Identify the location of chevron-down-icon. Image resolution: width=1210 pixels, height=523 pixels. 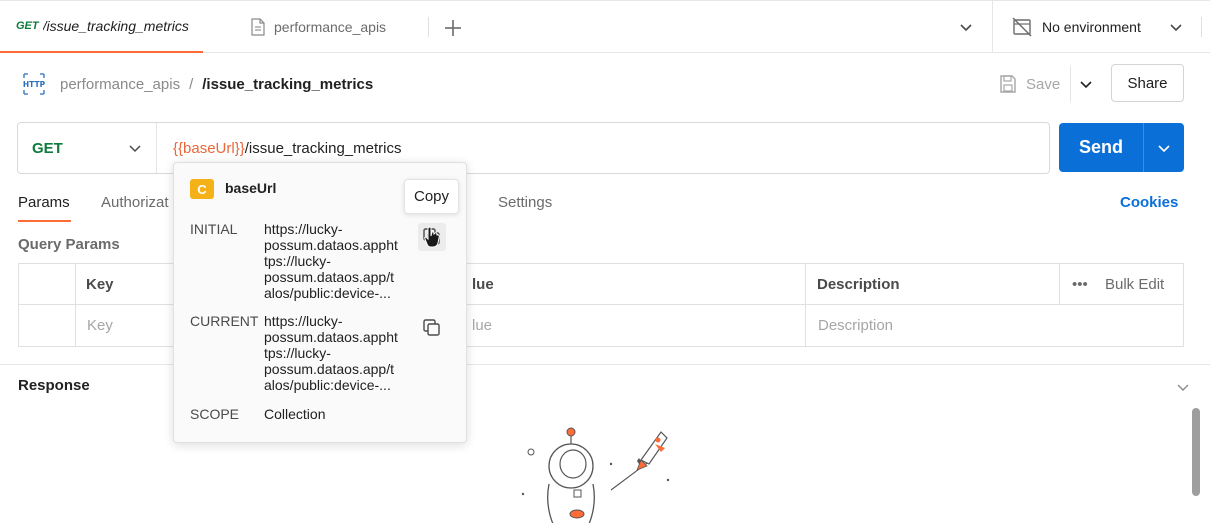
(1164, 148).